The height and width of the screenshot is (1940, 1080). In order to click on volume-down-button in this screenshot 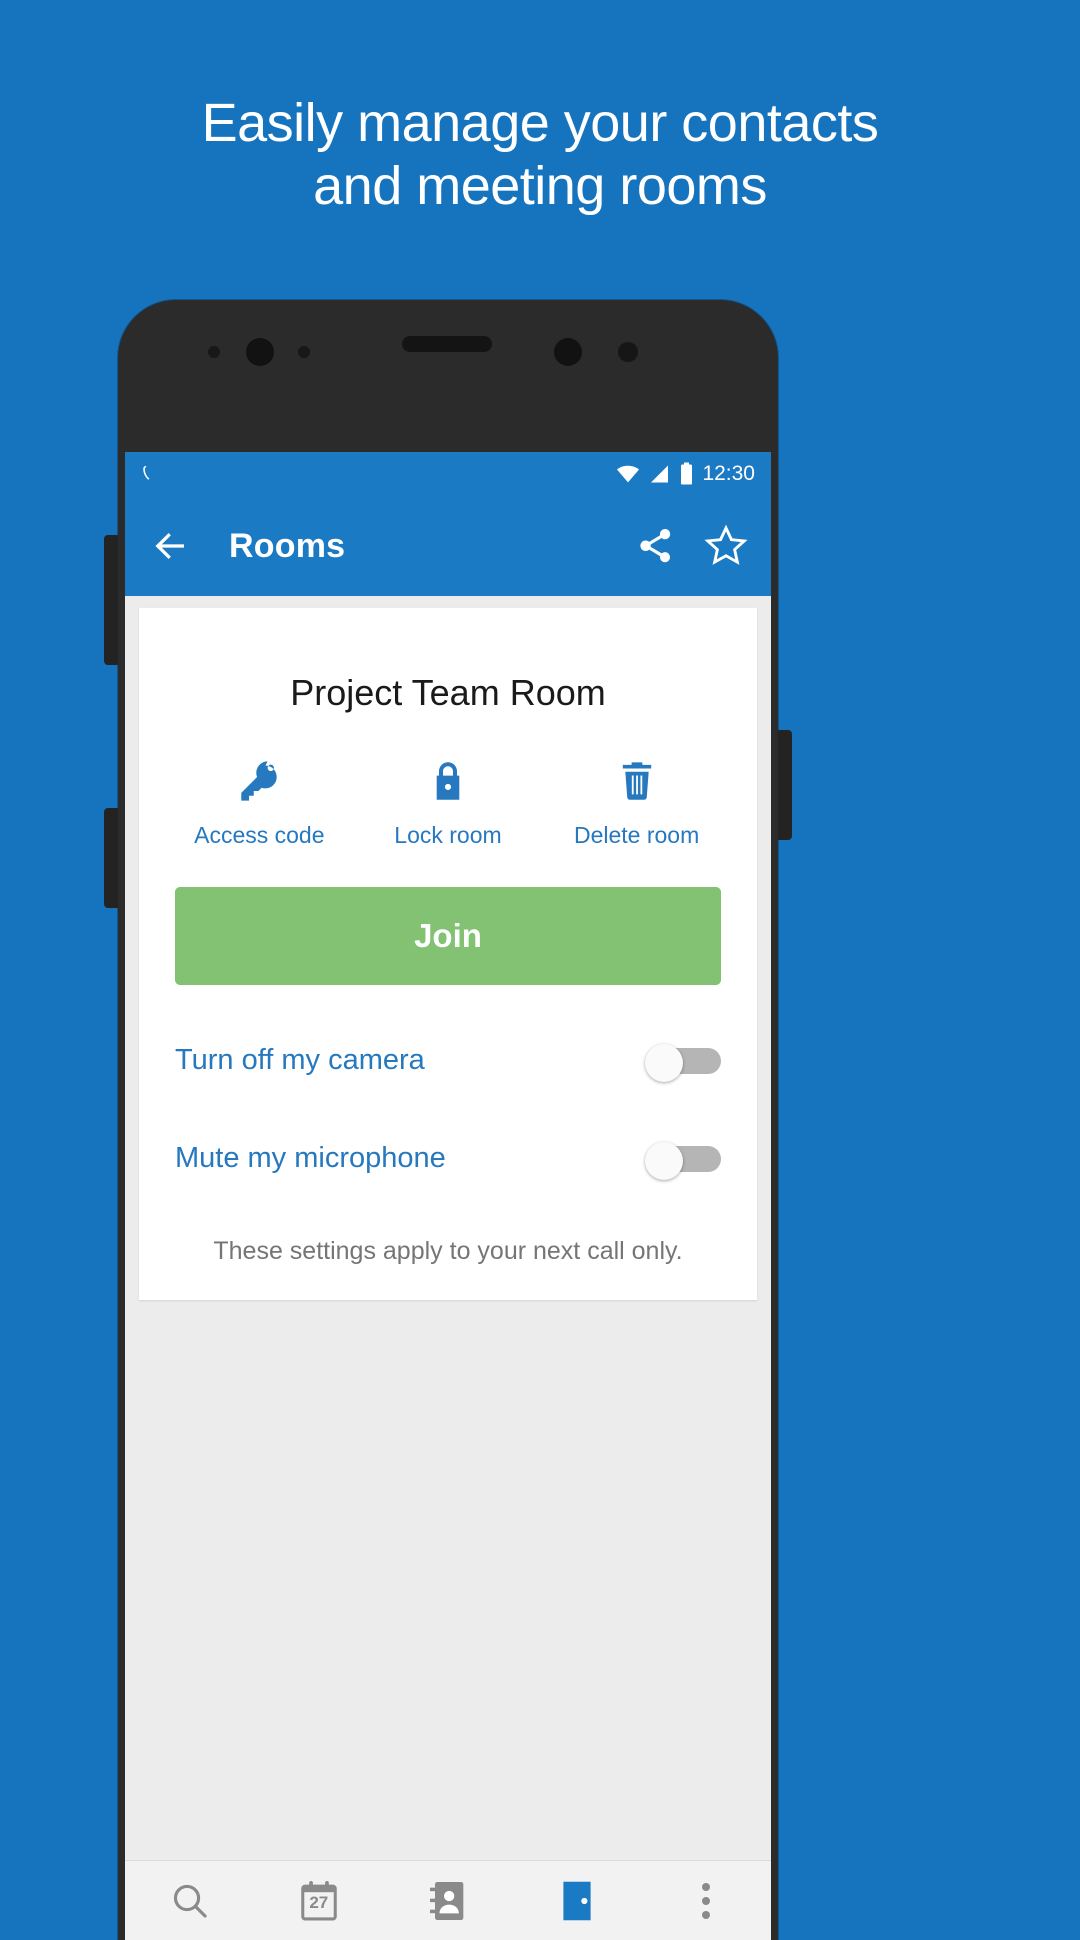, I will do `click(111, 858)`.